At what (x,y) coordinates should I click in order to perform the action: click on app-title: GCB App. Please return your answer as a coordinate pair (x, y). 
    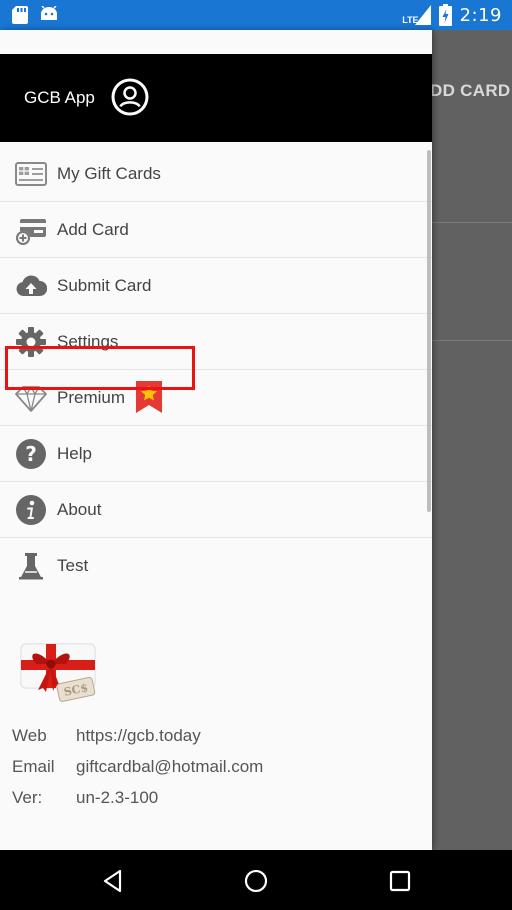
    Looking at the image, I should click on (59, 97).